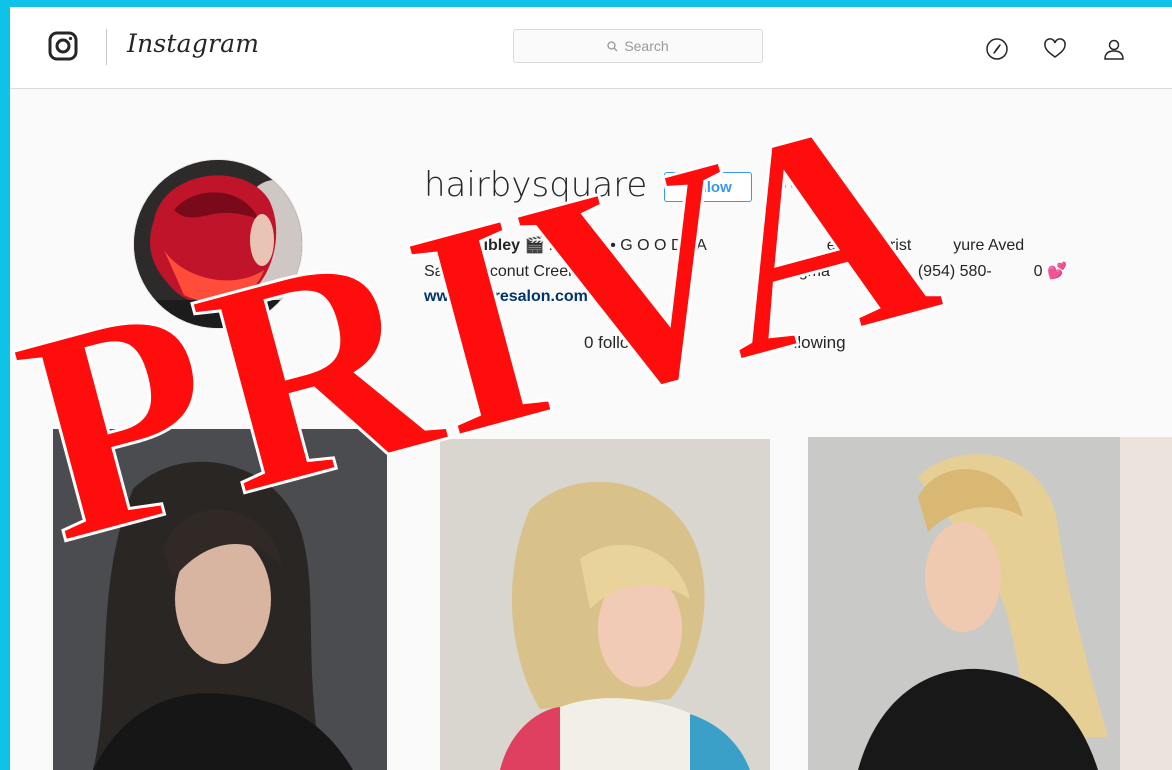 The height and width of the screenshot is (770, 1172). Describe the element at coordinates (646, 46) in the screenshot. I see `search-placeholder: Search` at that location.